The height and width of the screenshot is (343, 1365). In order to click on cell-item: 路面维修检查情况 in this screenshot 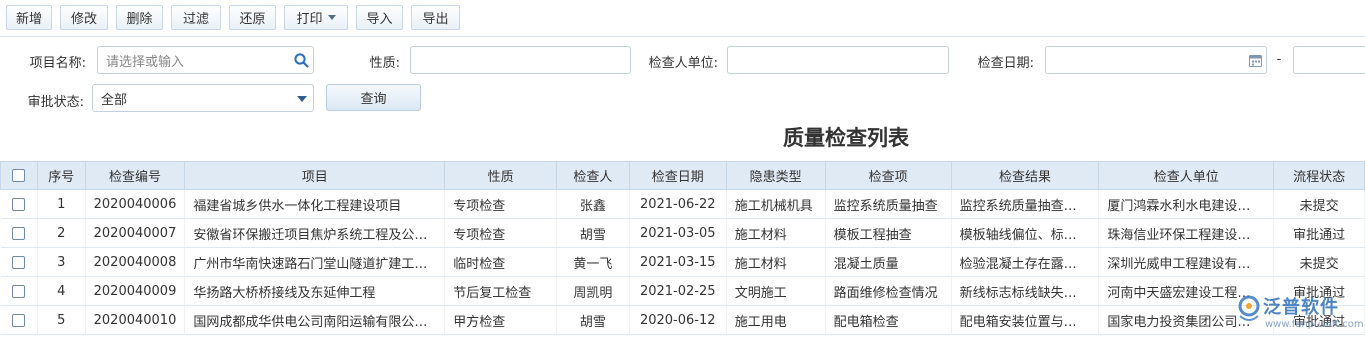, I will do `click(888, 291)`.